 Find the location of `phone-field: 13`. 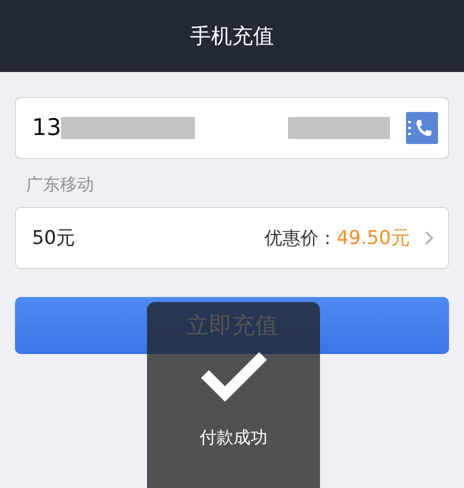

phone-field: 13 is located at coordinates (232, 128).